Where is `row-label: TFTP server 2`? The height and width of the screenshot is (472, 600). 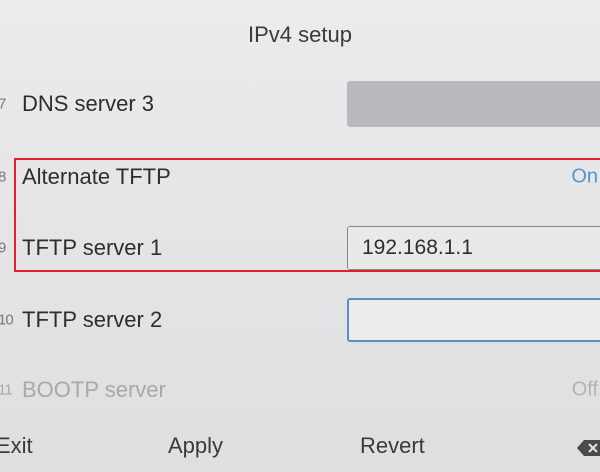 row-label: TFTP server 2 is located at coordinates (92, 319).